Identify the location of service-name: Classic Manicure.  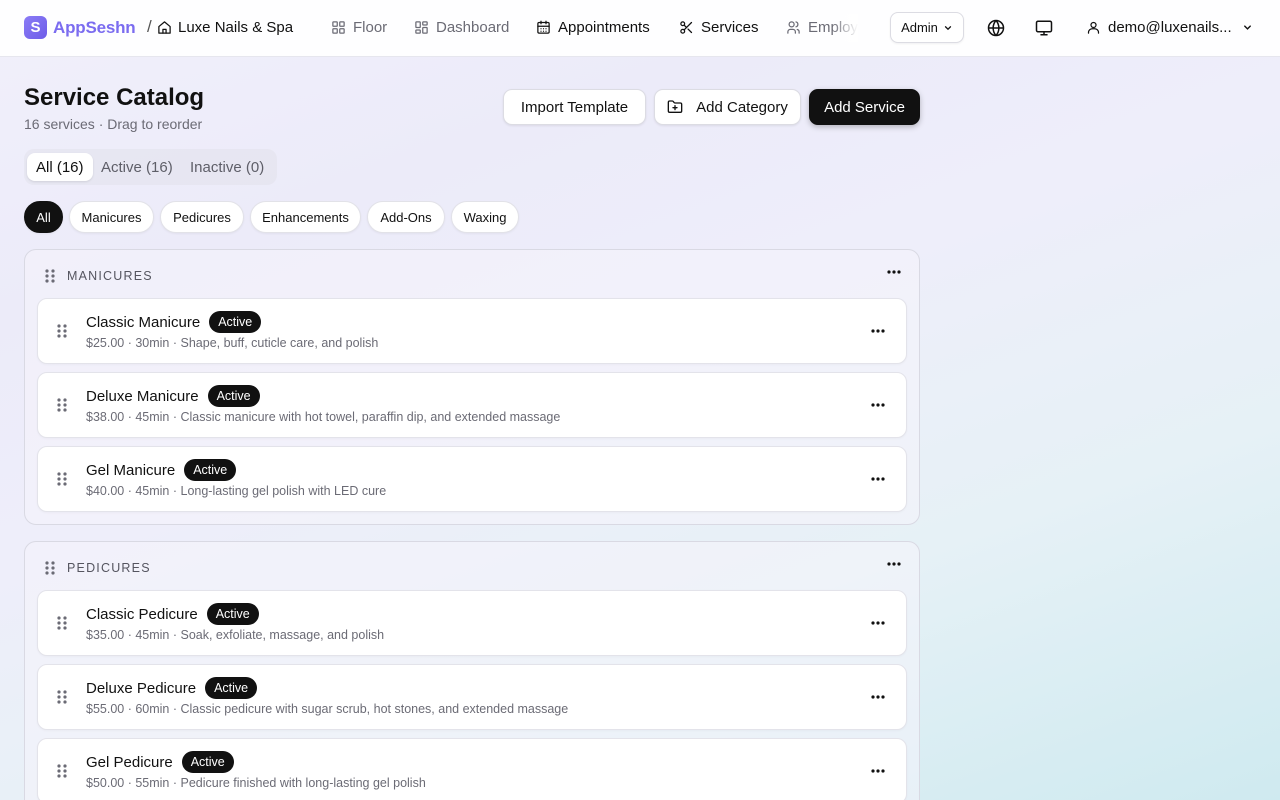
(143, 322).